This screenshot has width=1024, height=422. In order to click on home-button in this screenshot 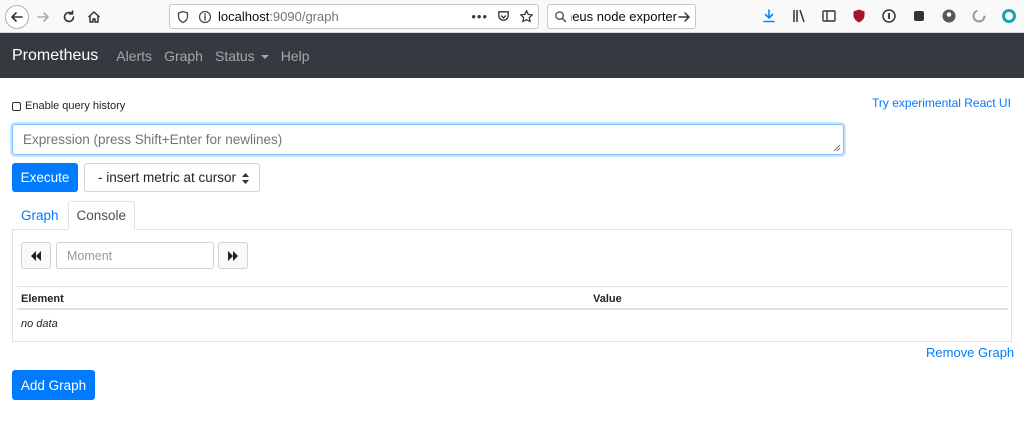, I will do `click(94, 17)`.